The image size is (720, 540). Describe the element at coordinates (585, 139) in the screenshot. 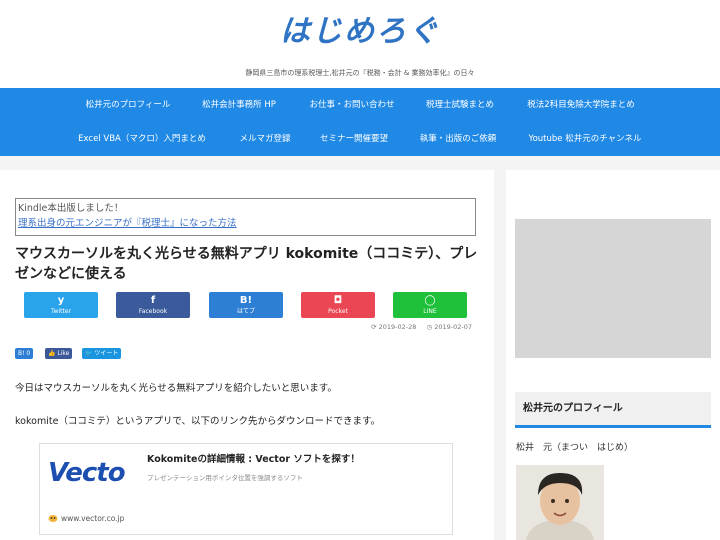

I see `nav-item-youtube: Youtube 松井元のチャンネル` at that location.